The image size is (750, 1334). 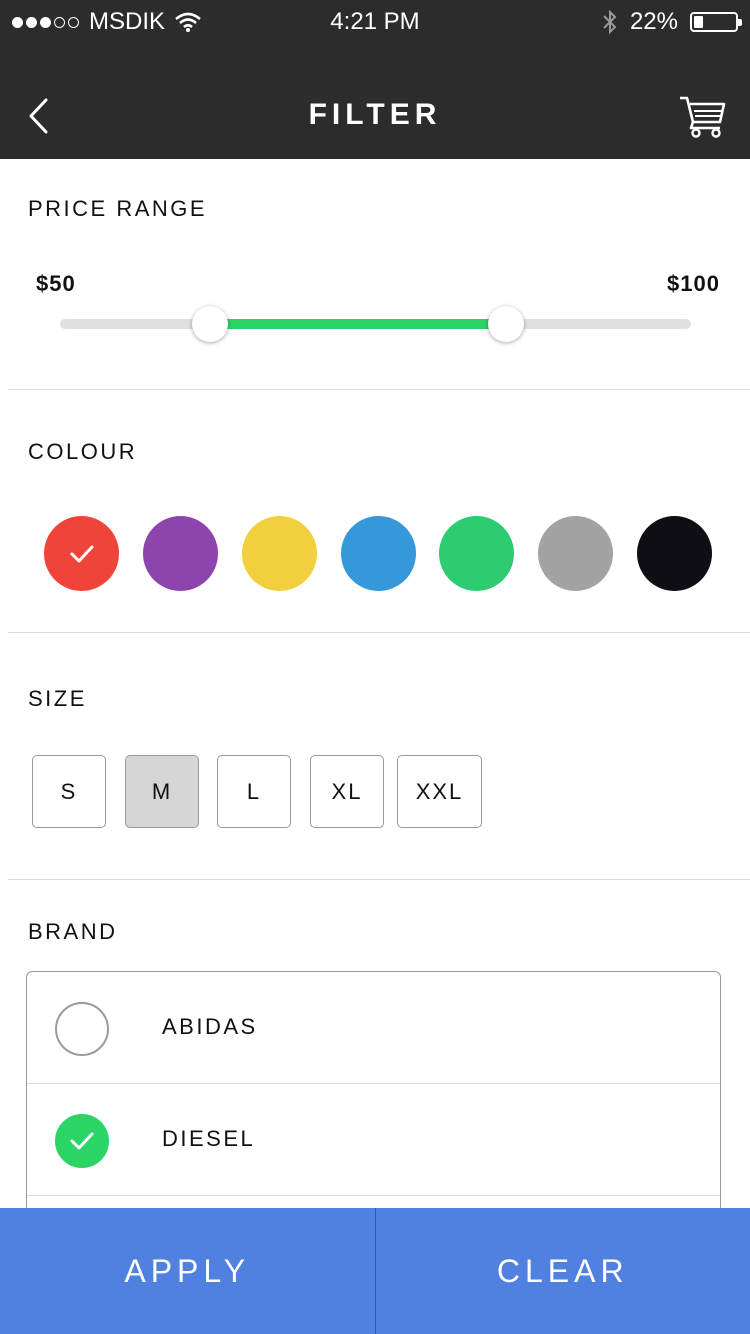 What do you see at coordinates (476, 553) in the screenshot?
I see `colour-swatch-green` at bounding box center [476, 553].